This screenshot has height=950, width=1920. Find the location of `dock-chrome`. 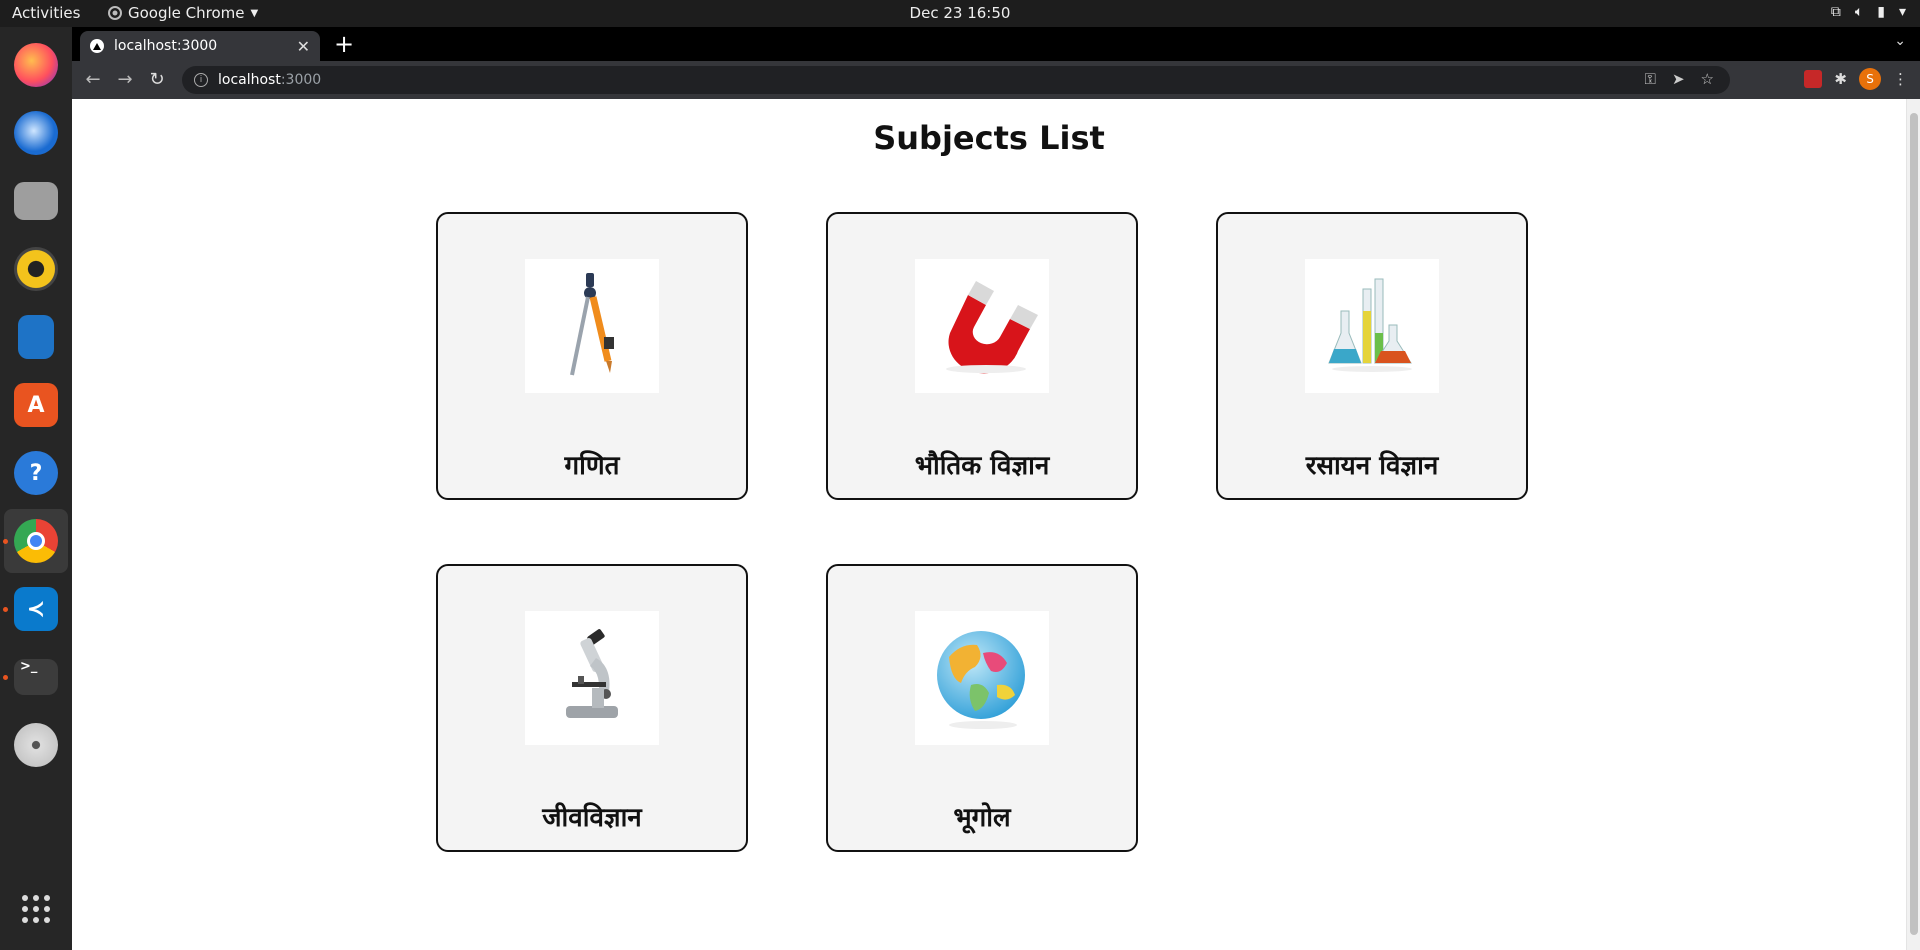

dock-chrome is located at coordinates (35, 541).